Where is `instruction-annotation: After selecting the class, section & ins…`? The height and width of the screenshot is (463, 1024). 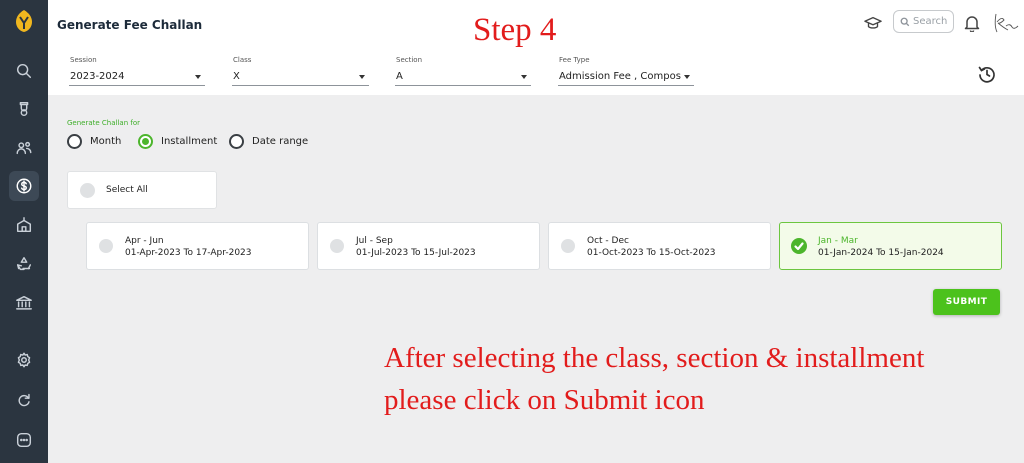 instruction-annotation: After selecting the class, section & ins… is located at coordinates (699, 379).